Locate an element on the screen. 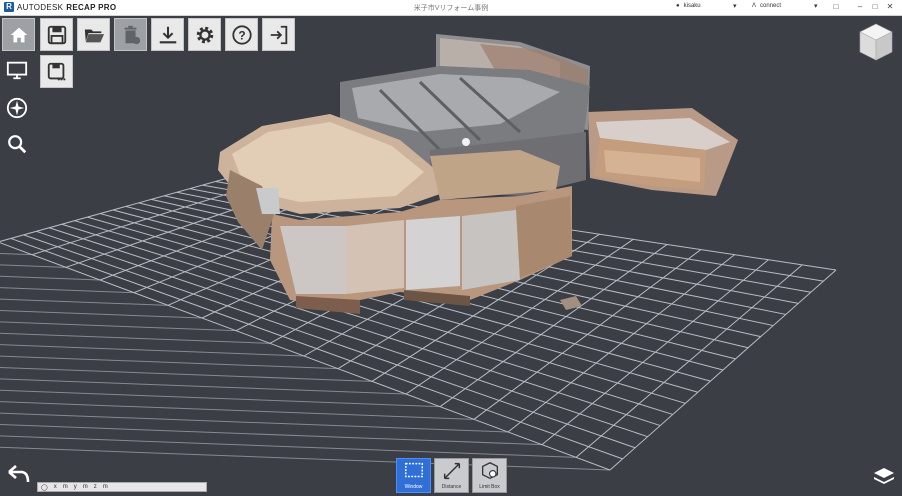  save-as-icon is located at coordinates (56, 71).